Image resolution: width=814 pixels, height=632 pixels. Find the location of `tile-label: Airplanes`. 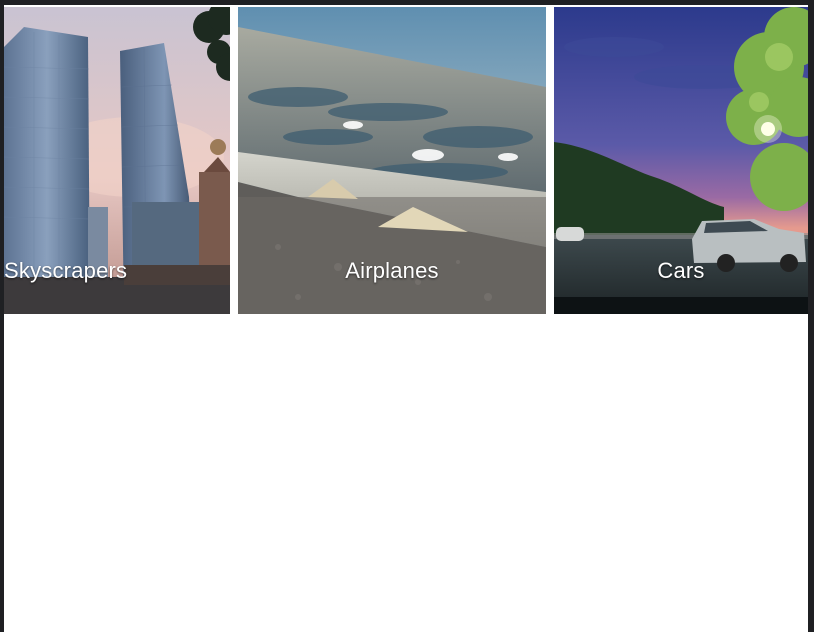

tile-label: Airplanes is located at coordinates (392, 270).